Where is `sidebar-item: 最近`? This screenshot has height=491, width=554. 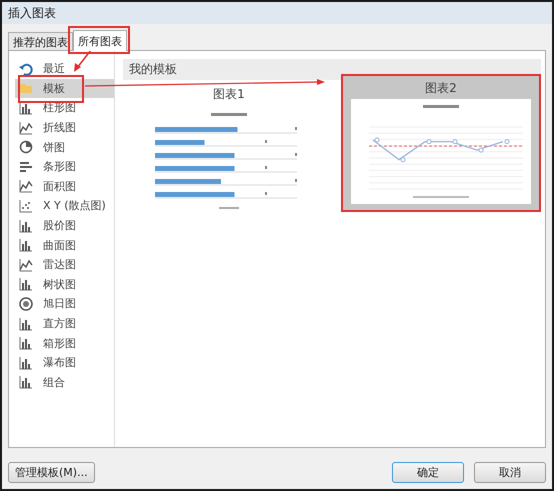
sidebar-item: 最近 is located at coordinates (64, 69).